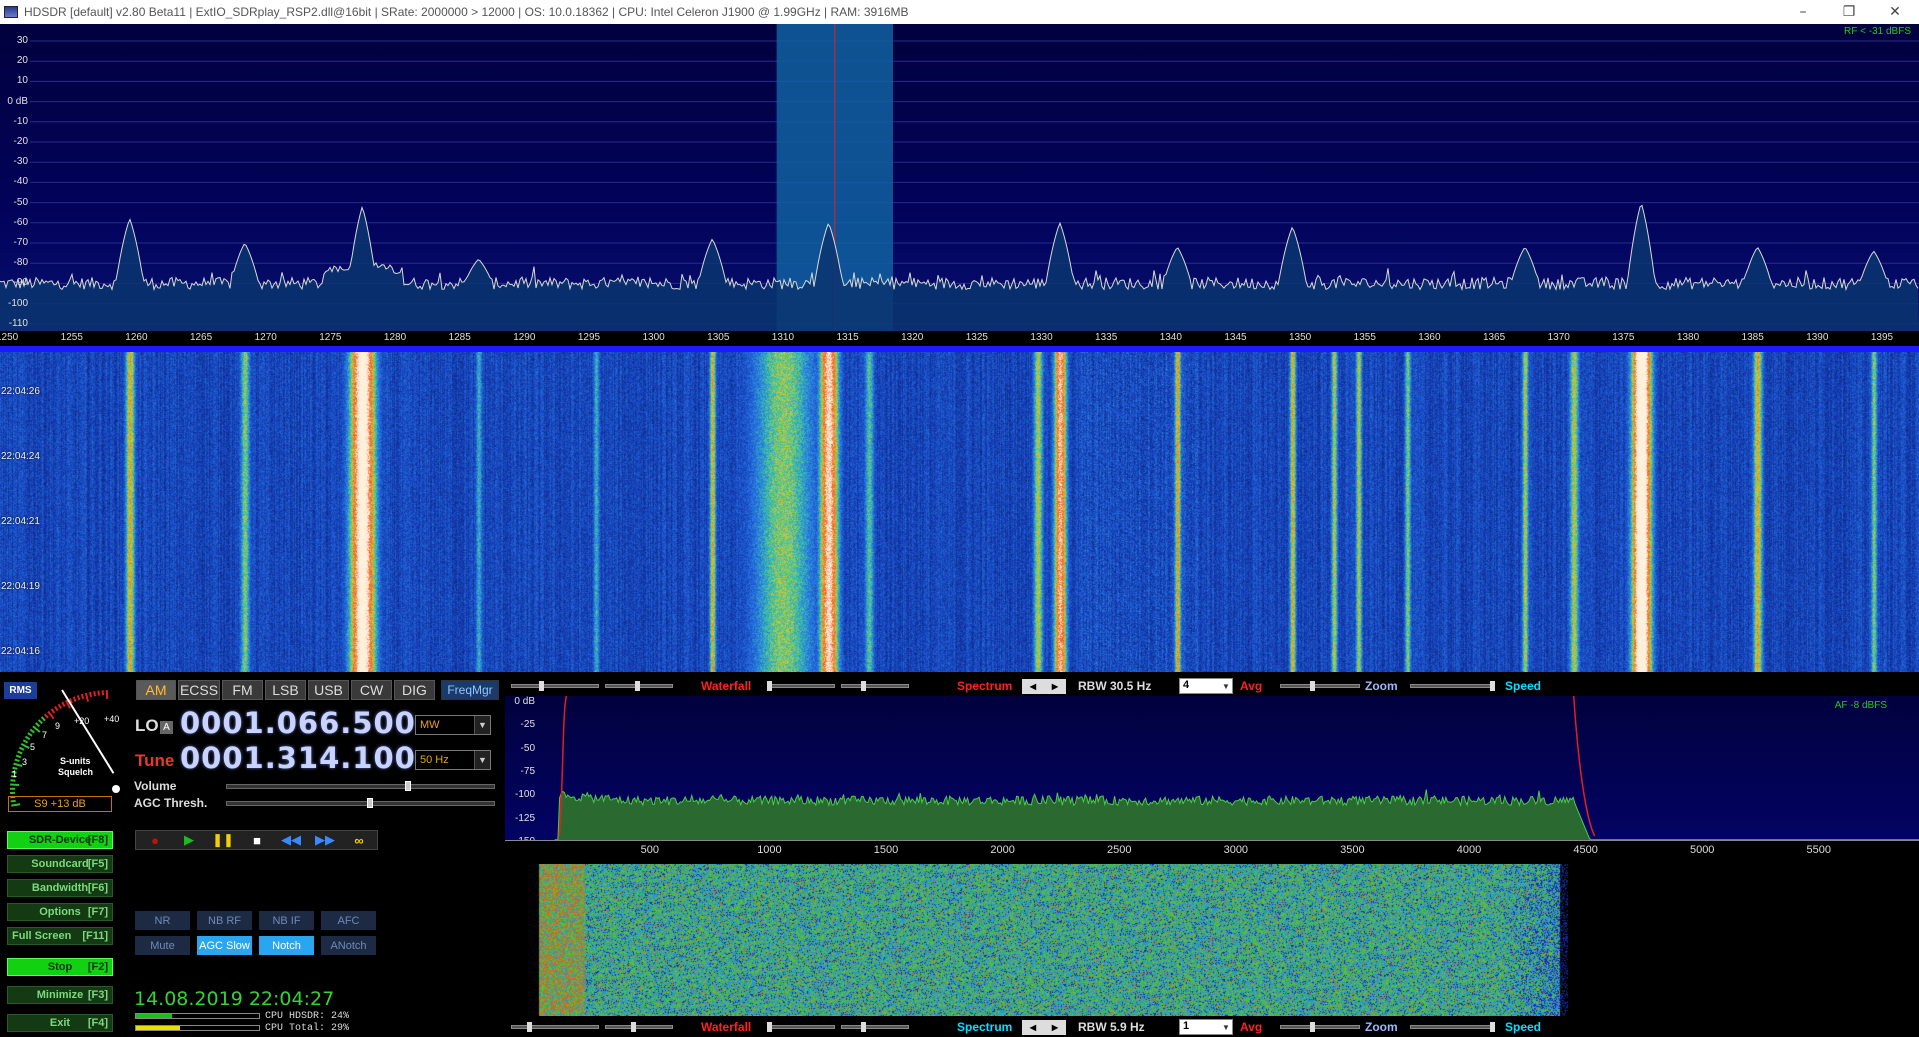 The image size is (1919, 1037). What do you see at coordinates (60, 912) in the screenshot?
I see `options-button: Options [F7]` at bounding box center [60, 912].